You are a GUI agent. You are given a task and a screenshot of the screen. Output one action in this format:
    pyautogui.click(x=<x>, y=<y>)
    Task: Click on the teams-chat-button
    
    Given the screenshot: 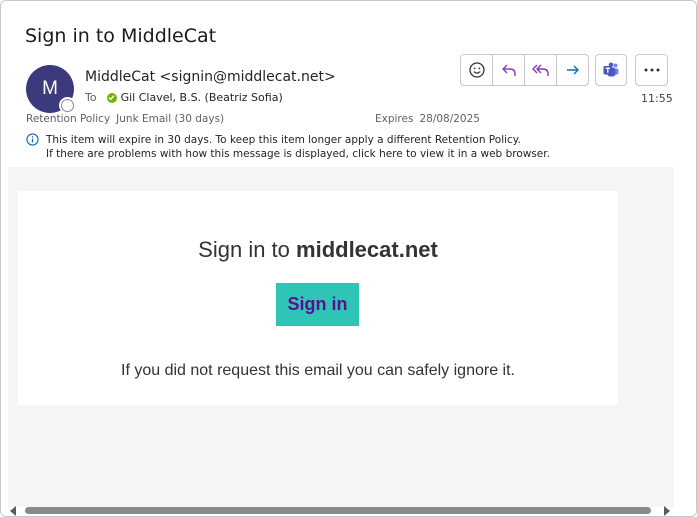 What is the action you would take?
    pyautogui.click(x=611, y=70)
    